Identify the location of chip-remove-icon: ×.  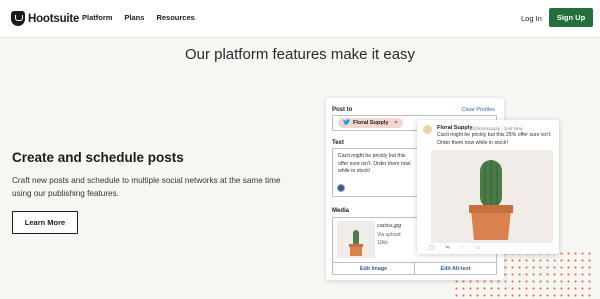
(395, 123).